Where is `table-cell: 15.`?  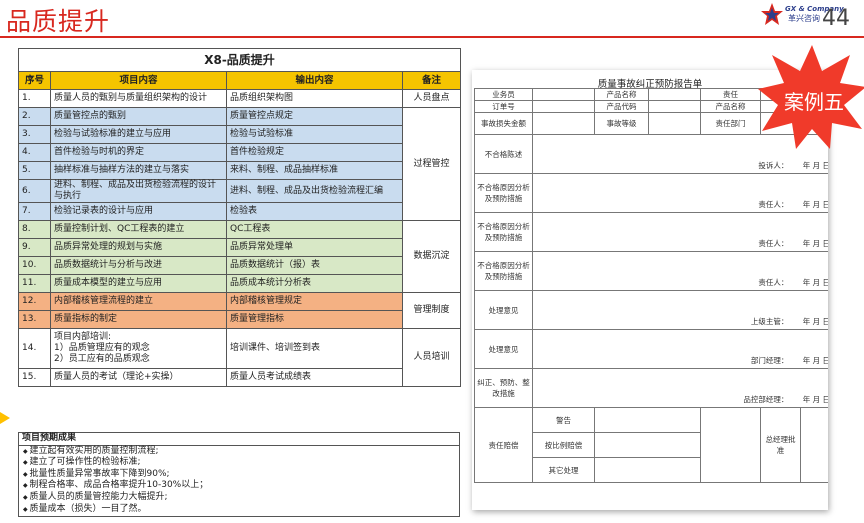
table-cell: 15. is located at coordinates (34, 377).